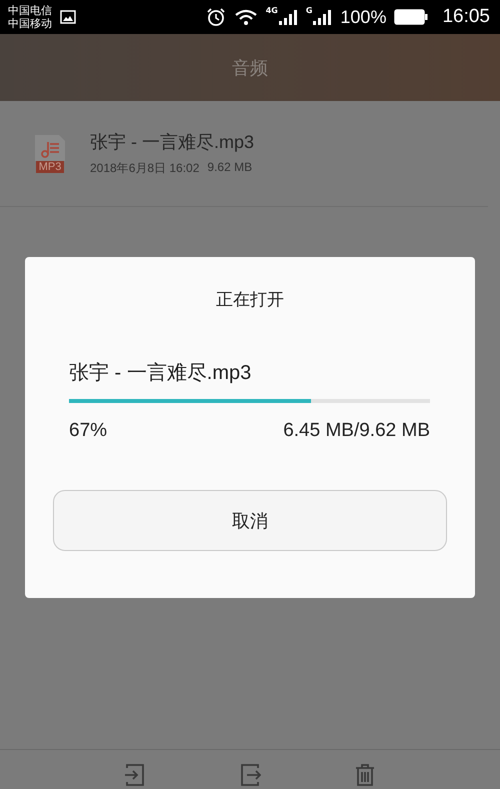 The image size is (500, 789). What do you see at coordinates (229, 168) in the screenshot?
I see `file-size: 9.62 MB` at bounding box center [229, 168].